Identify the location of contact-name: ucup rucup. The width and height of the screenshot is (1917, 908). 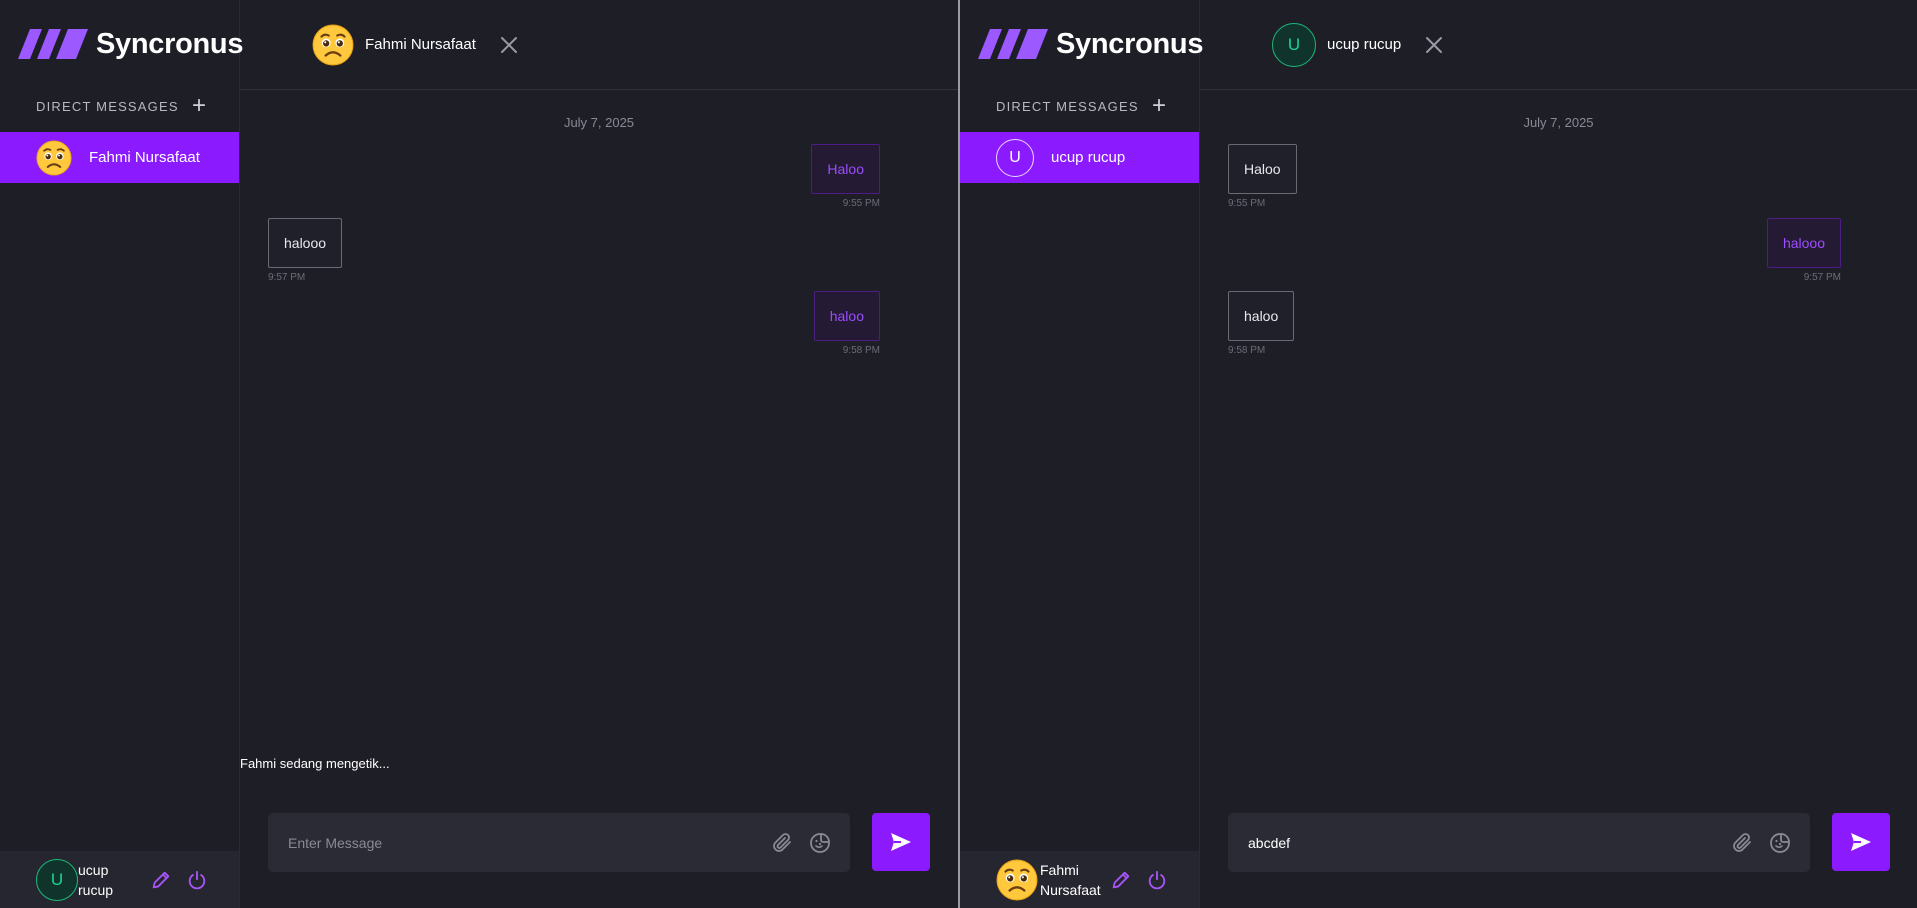
(1088, 157).